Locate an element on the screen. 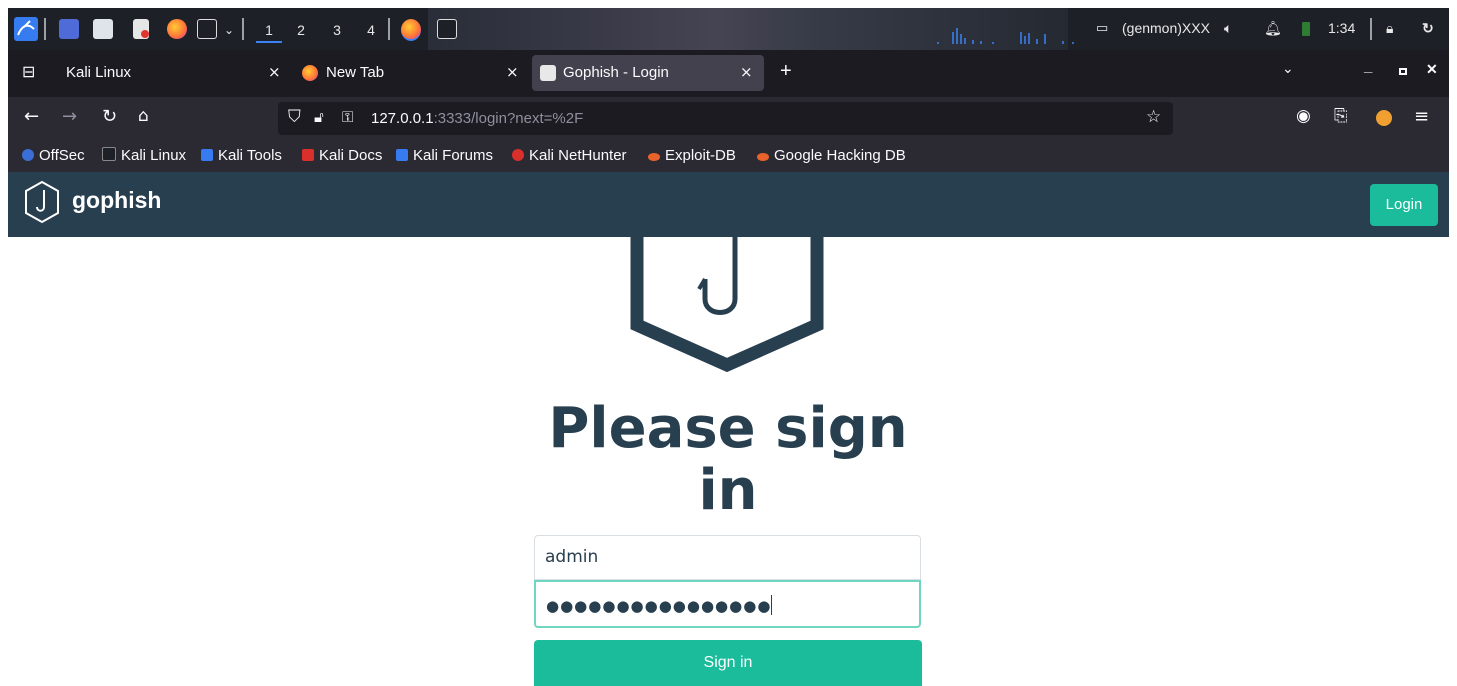  tab-overview-icon: ⊟ is located at coordinates (28, 72).